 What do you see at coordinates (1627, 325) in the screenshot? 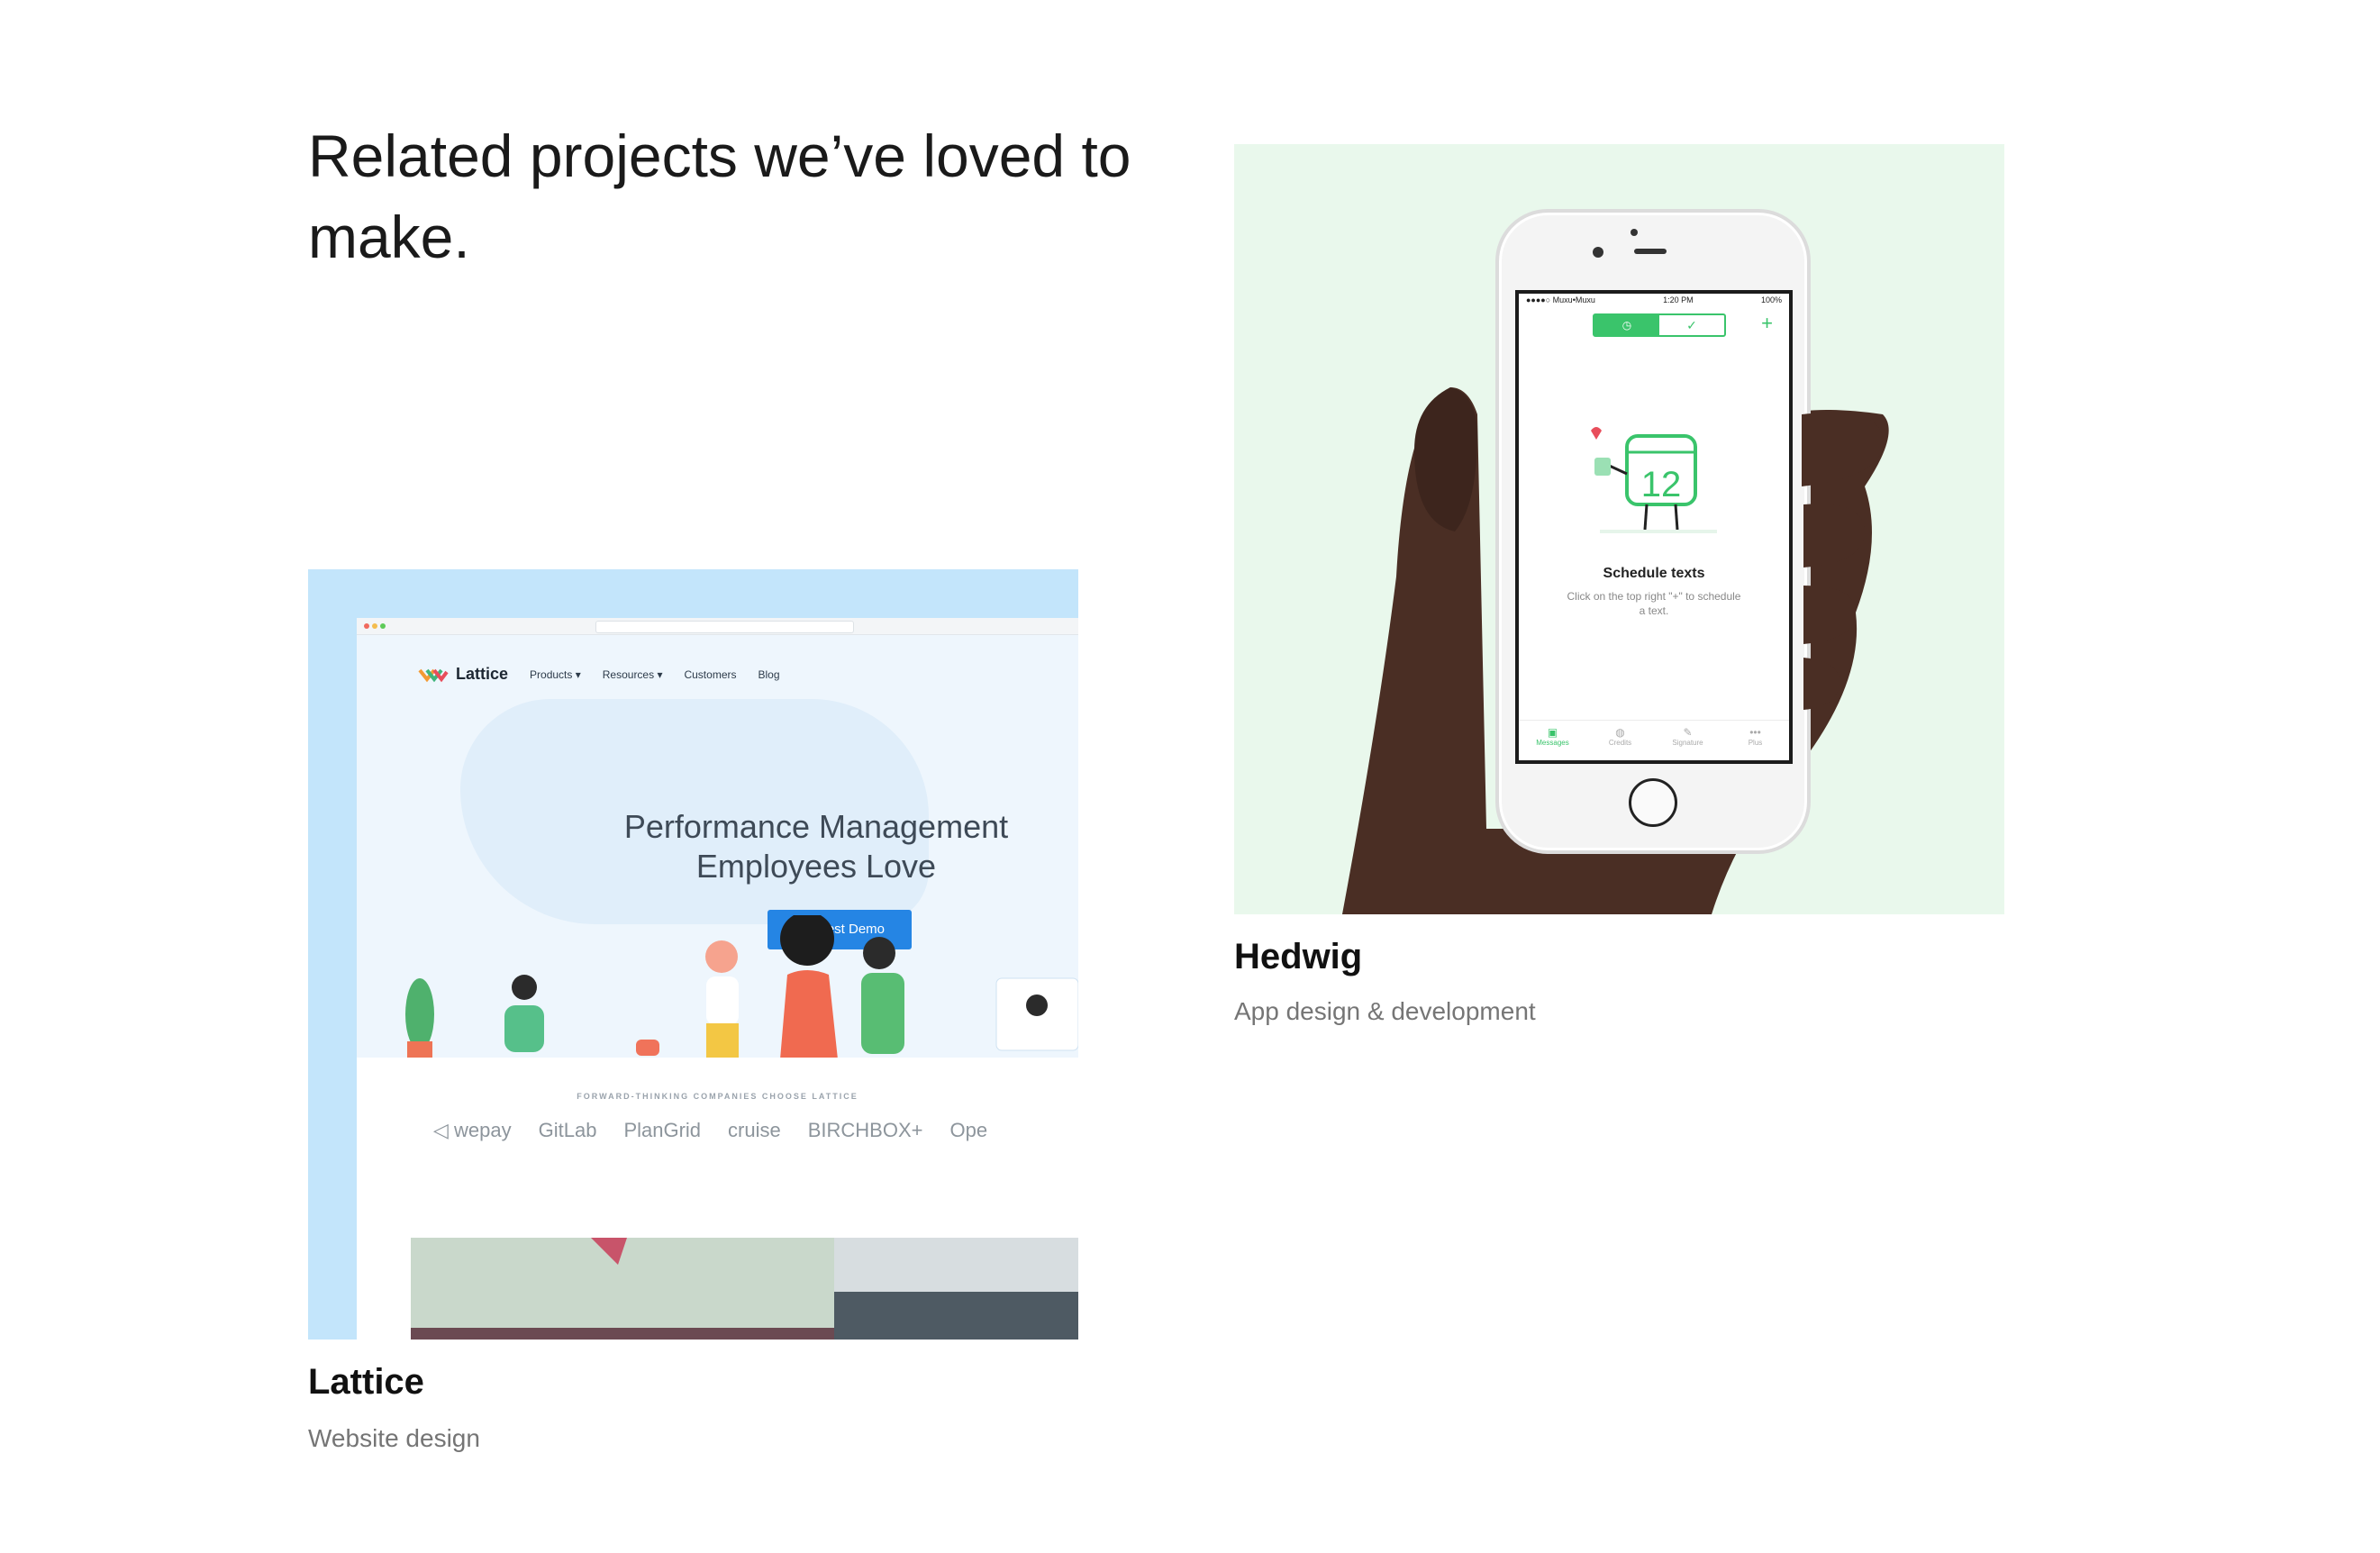
I see `clock-segment-icon: ◷` at bounding box center [1627, 325].